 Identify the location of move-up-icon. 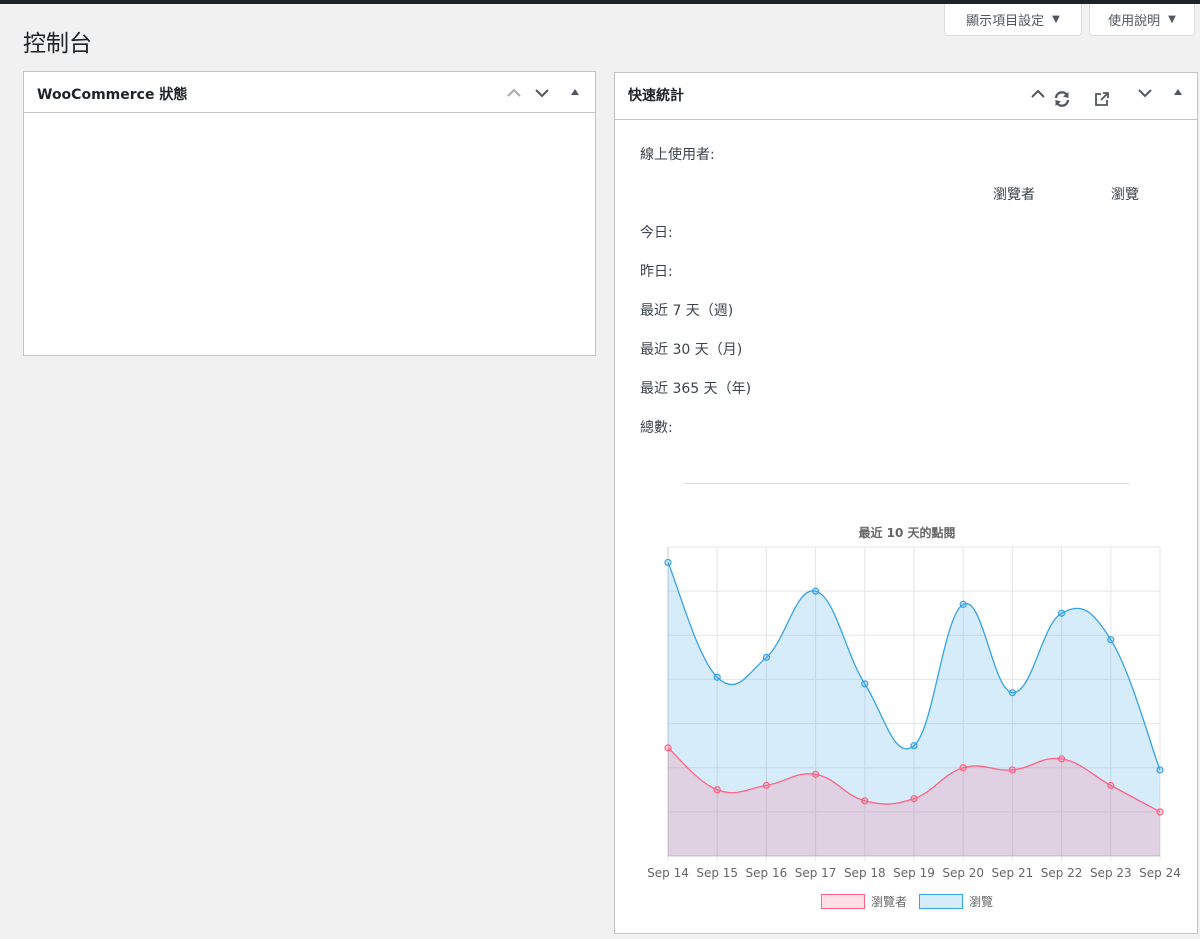
(514, 93).